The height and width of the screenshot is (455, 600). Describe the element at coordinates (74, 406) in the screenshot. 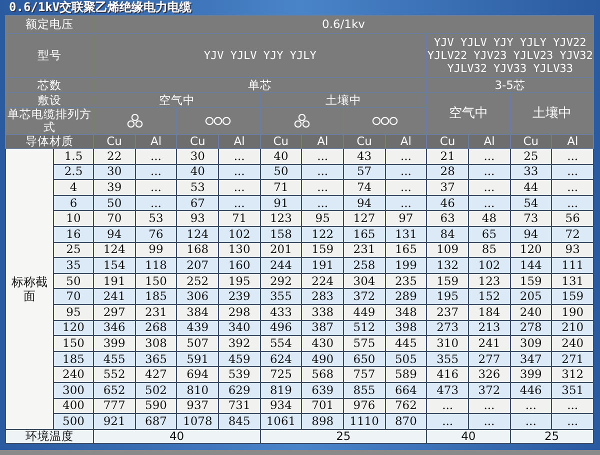

I see `size-cell: 400` at that location.